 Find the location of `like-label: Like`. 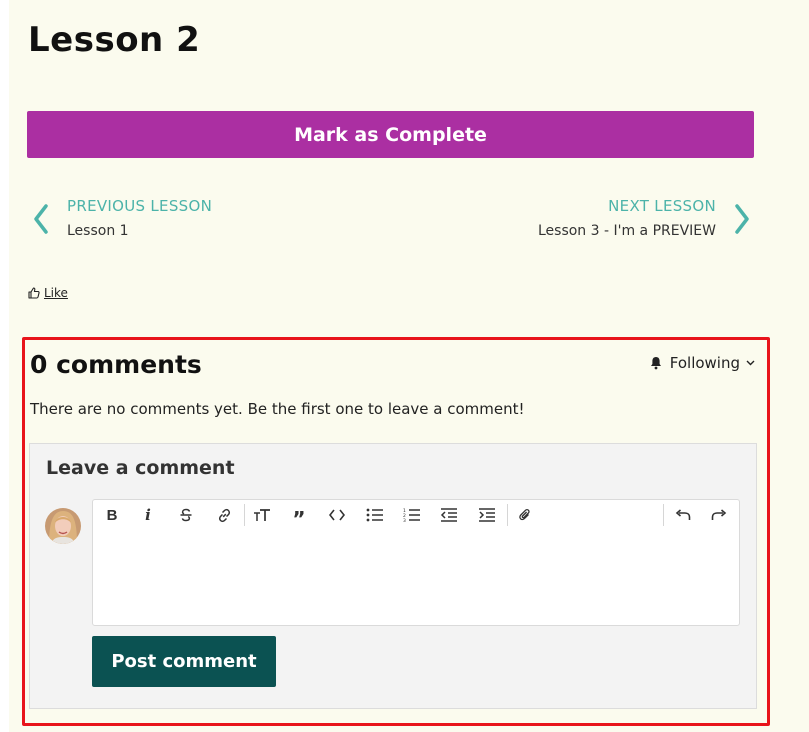

like-label: Like is located at coordinates (56, 293).